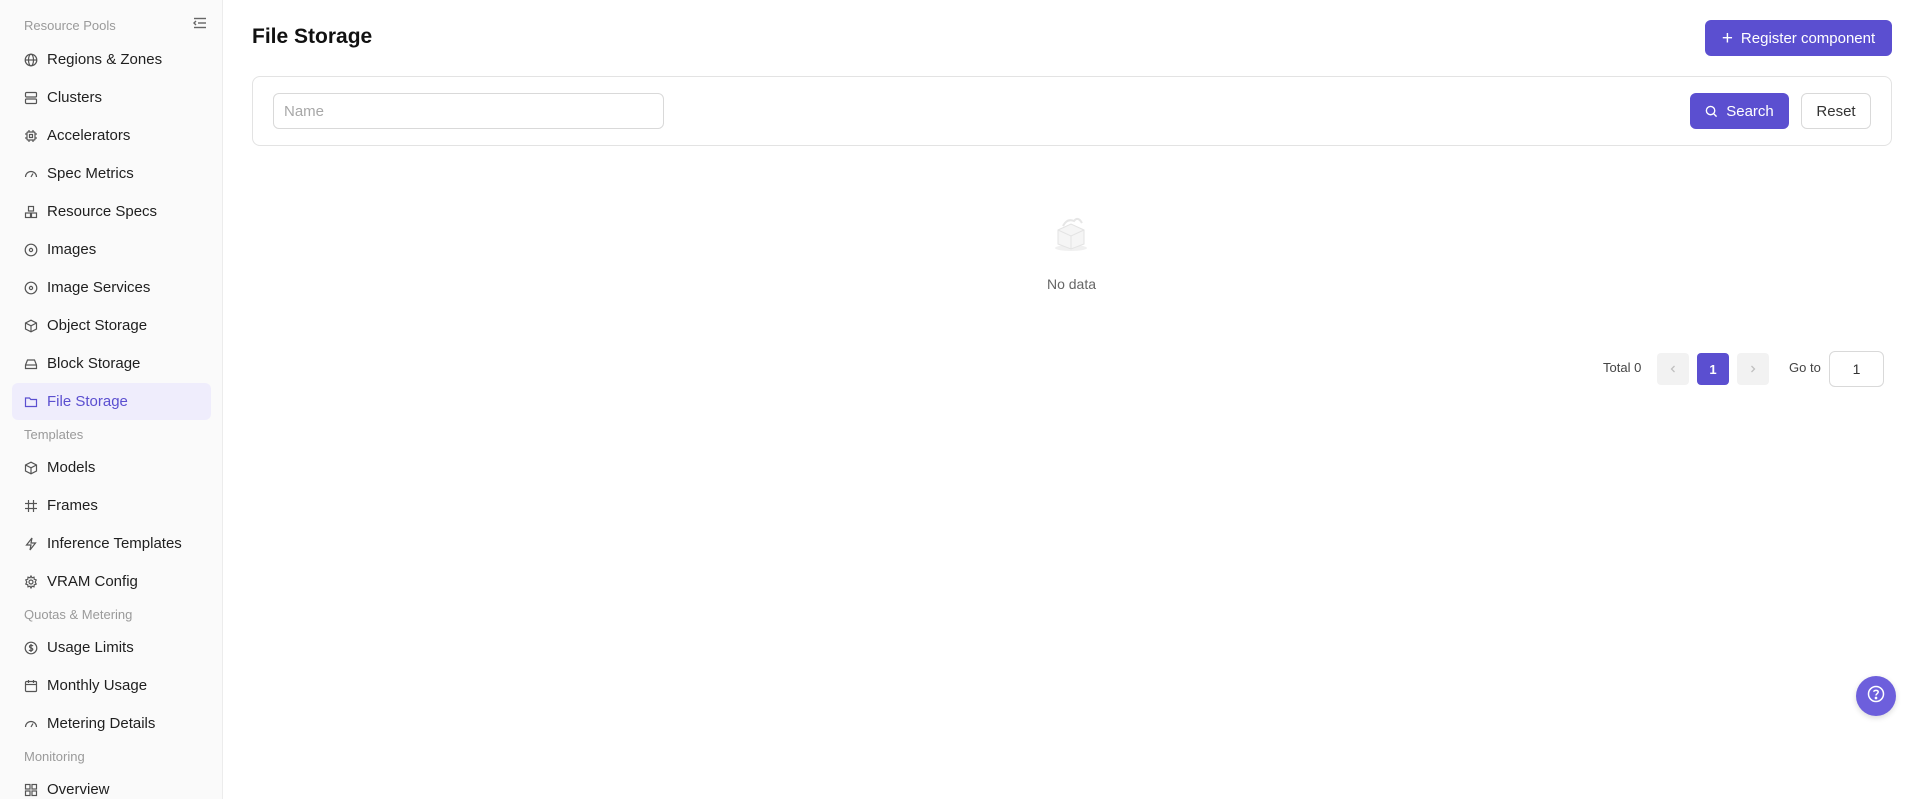 The image size is (1920, 799). I want to click on sidebar-item-resource-specs: Resource Specs, so click(111, 211).